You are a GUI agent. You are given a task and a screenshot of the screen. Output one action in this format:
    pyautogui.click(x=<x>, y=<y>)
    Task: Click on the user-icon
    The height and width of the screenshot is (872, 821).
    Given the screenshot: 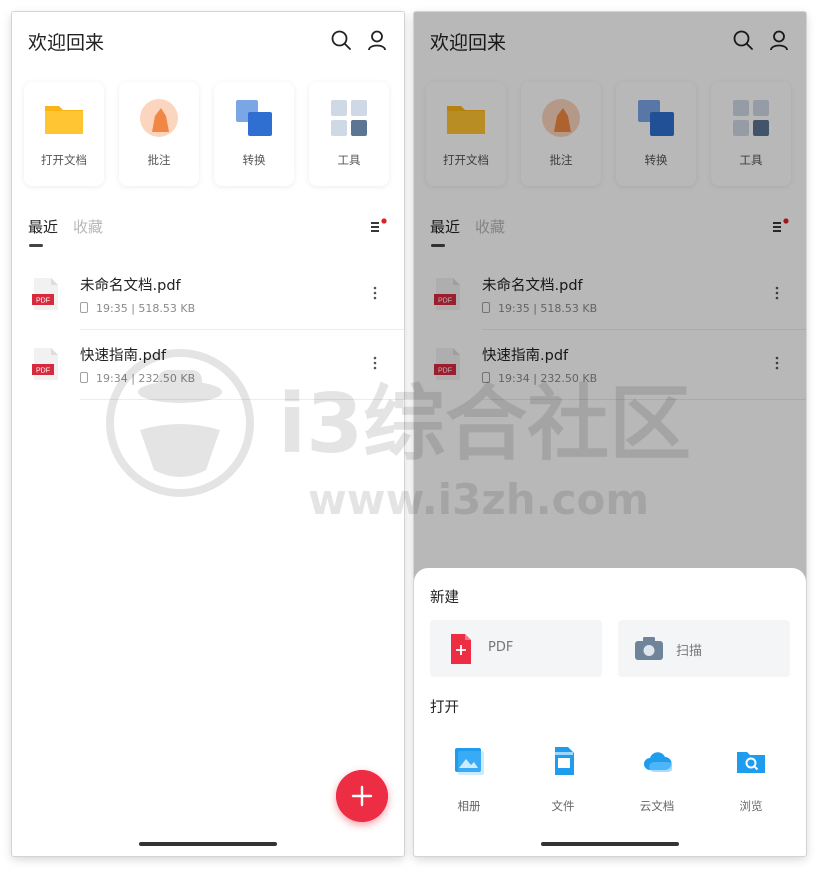 What is the action you would take?
    pyautogui.click(x=377, y=40)
    